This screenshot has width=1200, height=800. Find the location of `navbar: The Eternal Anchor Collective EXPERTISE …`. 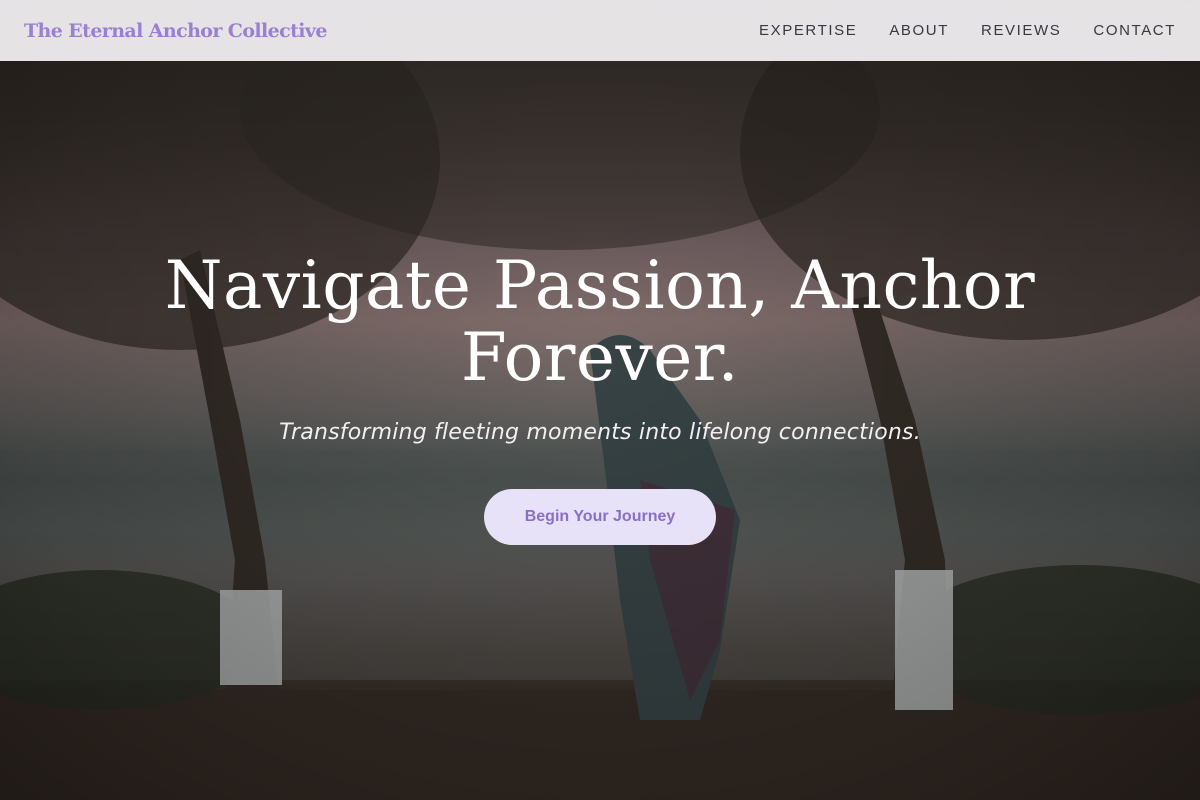

navbar: The Eternal Anchor Collective EXPERTISE … is located at coordinates (600, 30).